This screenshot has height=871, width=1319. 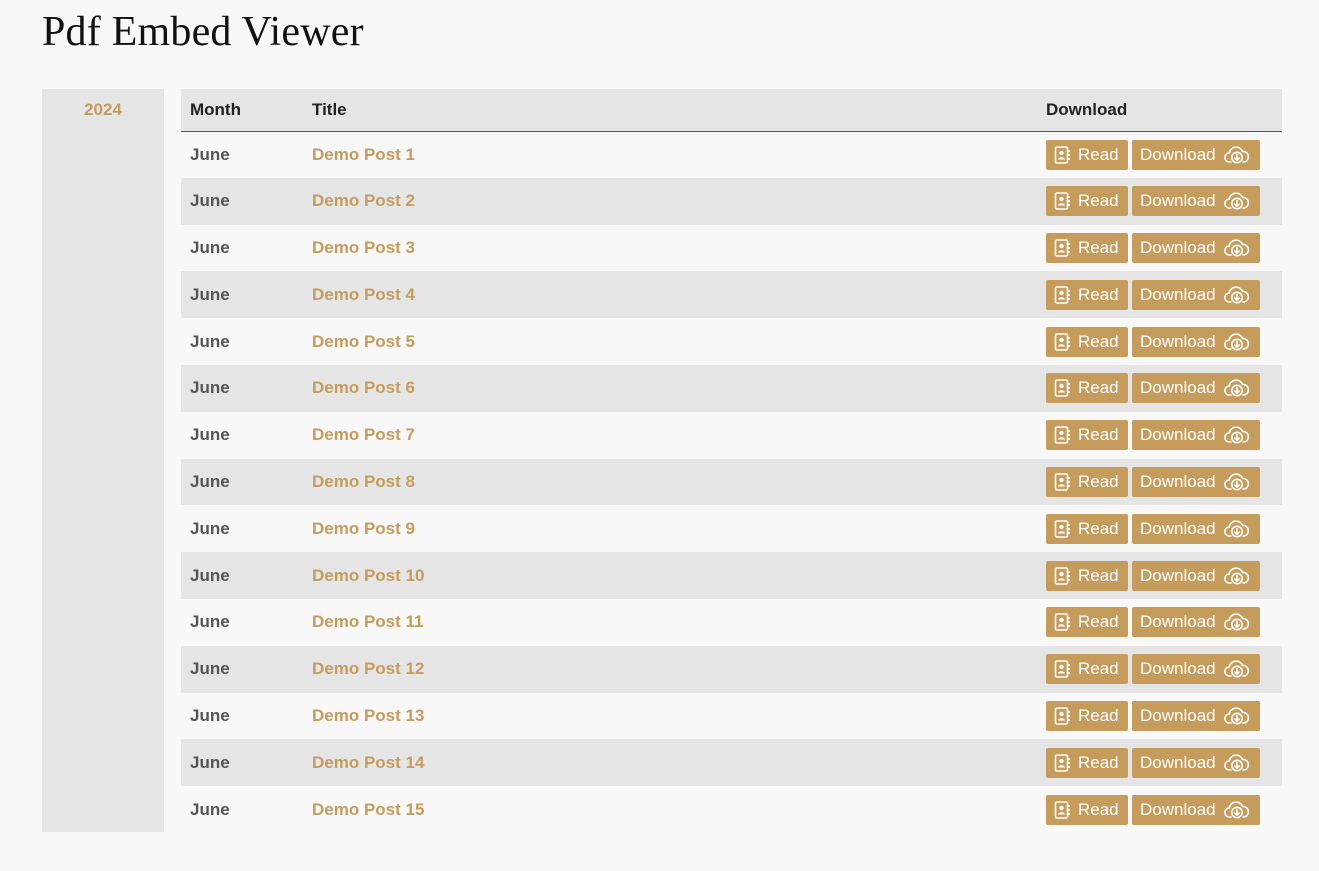 What do you see at coordinates (670, 341) in the screenshot?
I see `row-title-cell: Demo Post 5` at bounding box center [670, 341].